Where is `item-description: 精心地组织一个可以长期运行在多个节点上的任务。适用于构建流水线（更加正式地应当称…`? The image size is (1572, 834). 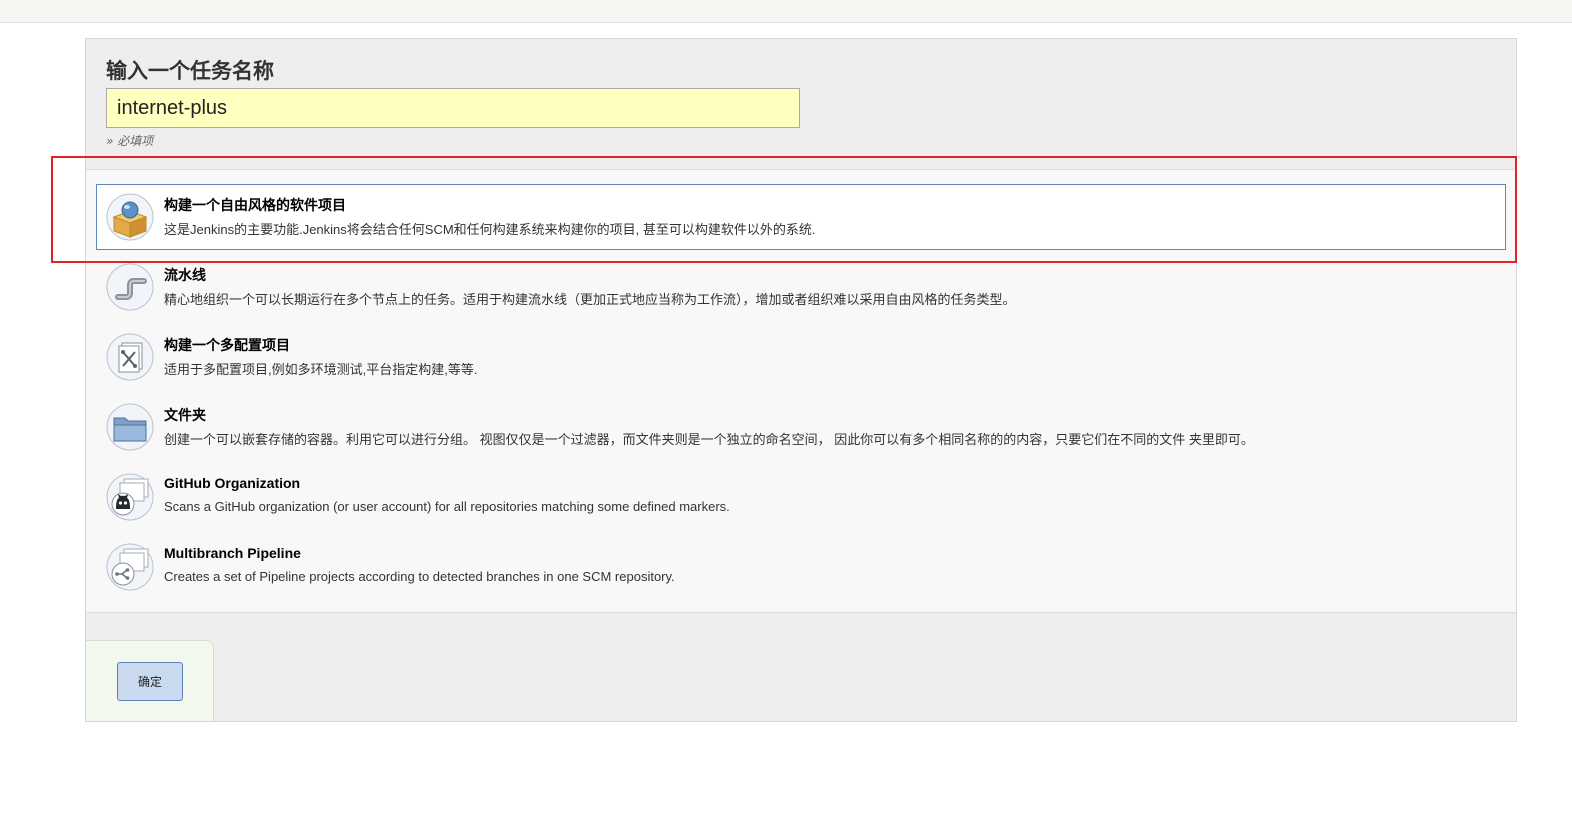 item-description: 精心地组织一个可以长期运行在多个节点上的任务。适用于构建流水线（更加正式地应当称… is located at coordinates (590, 299).